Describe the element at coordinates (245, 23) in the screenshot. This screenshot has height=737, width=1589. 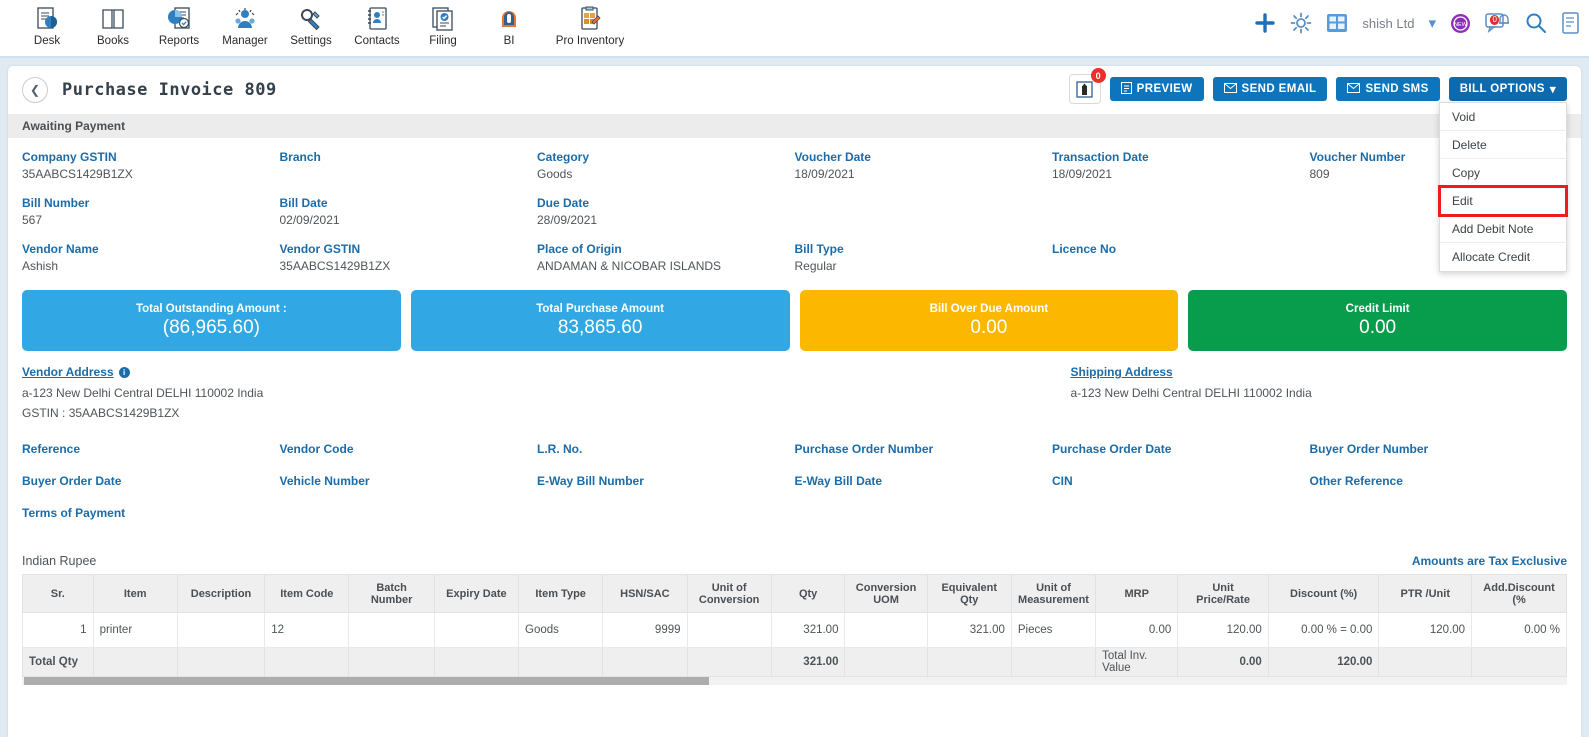
I see `nav-item-manager: Manager` at that location.